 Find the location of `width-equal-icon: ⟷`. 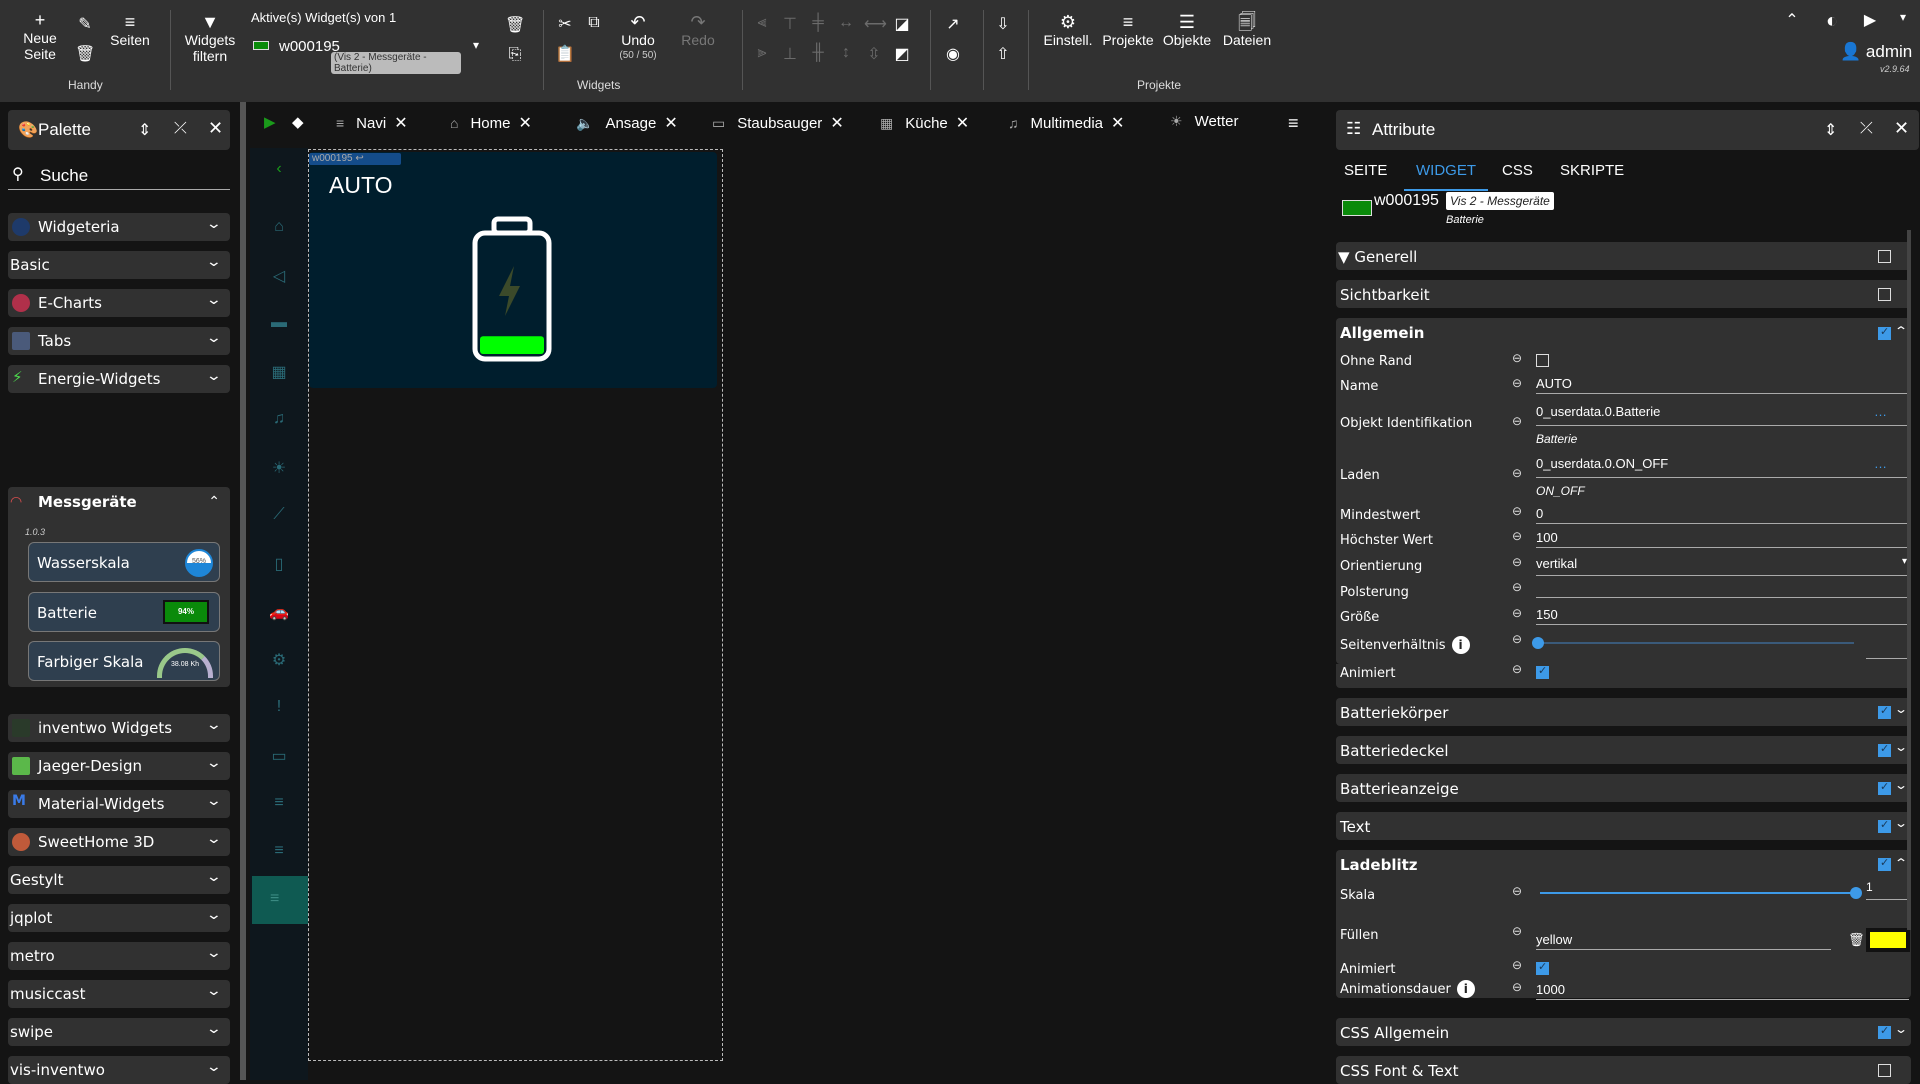

width-equal-icon: ⟷ is located at coordinates (875, 24).